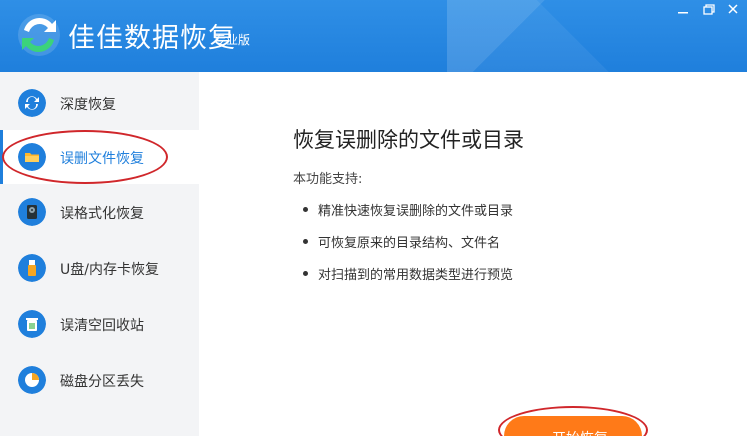  I want to click on app-edition: 专业版, so click(232, 40).